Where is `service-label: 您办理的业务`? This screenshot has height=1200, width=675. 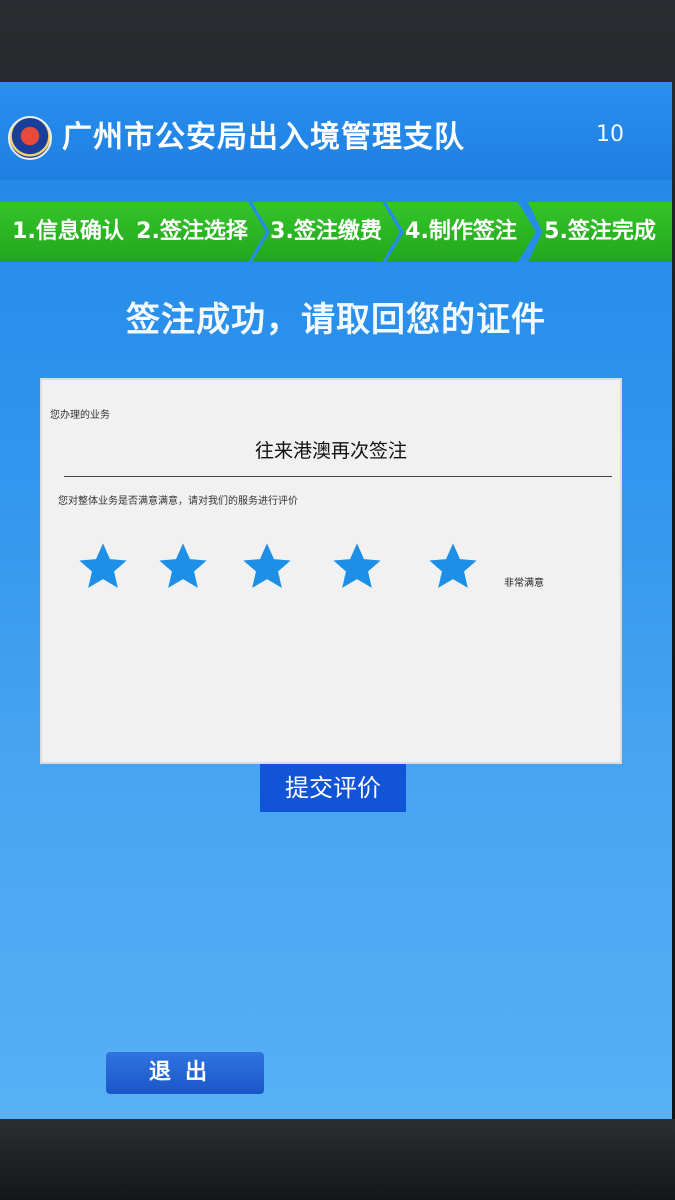 service-label: 您办理的业务 is located at coordinates (80, 415).